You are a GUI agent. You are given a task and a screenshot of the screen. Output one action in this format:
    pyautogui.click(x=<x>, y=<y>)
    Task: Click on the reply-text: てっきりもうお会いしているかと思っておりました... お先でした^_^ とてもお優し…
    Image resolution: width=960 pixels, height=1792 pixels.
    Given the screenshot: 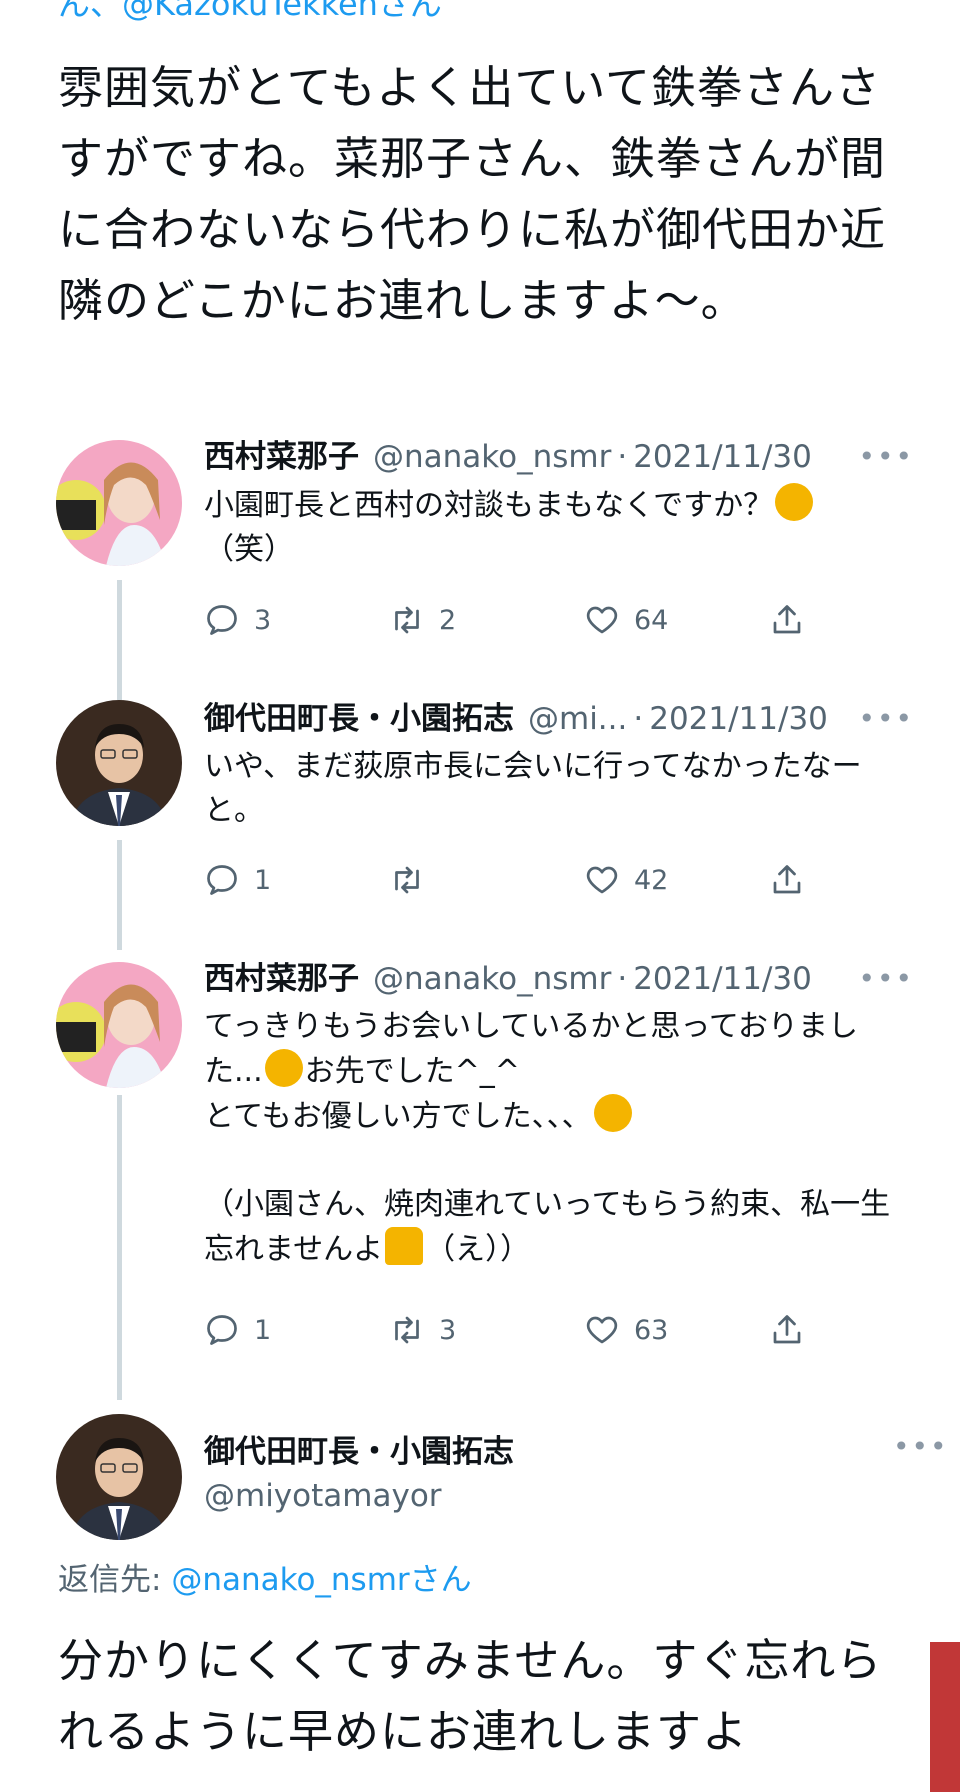 What is the action you would take?
    pyautogui.click(x=547, y=1138)
    